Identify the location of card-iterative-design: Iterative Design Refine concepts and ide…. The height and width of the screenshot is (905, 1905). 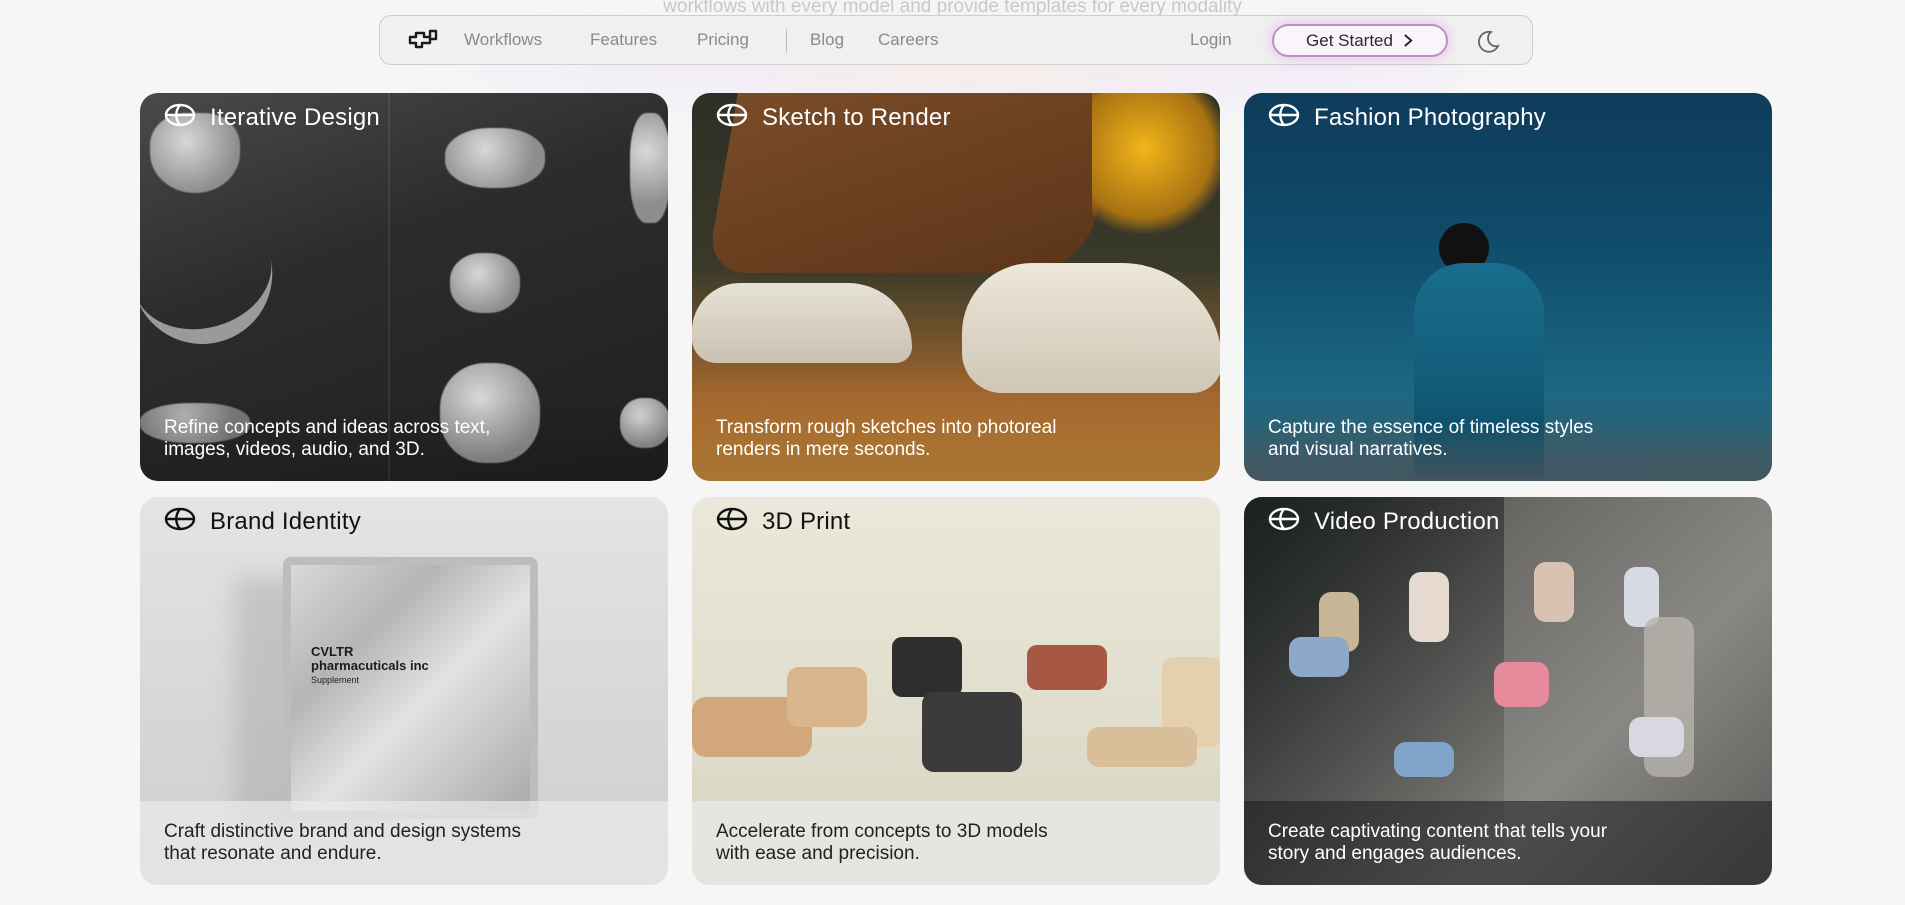
(404, 287).